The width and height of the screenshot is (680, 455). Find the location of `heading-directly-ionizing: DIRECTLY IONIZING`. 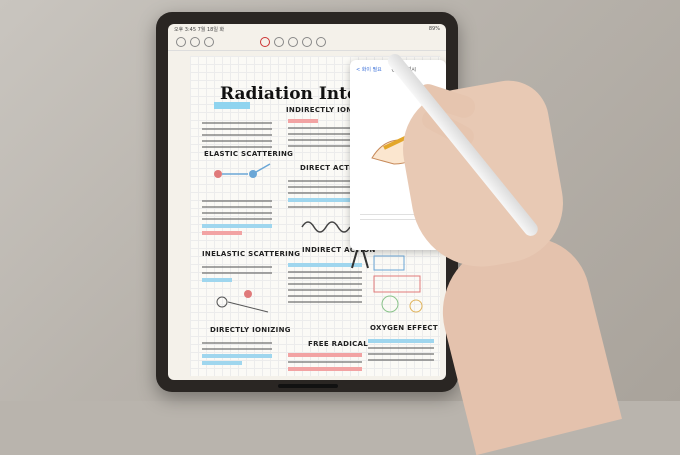

heading-directly-ionizing: DIRECTLY IONIZING is located at coordinates (250, 330).